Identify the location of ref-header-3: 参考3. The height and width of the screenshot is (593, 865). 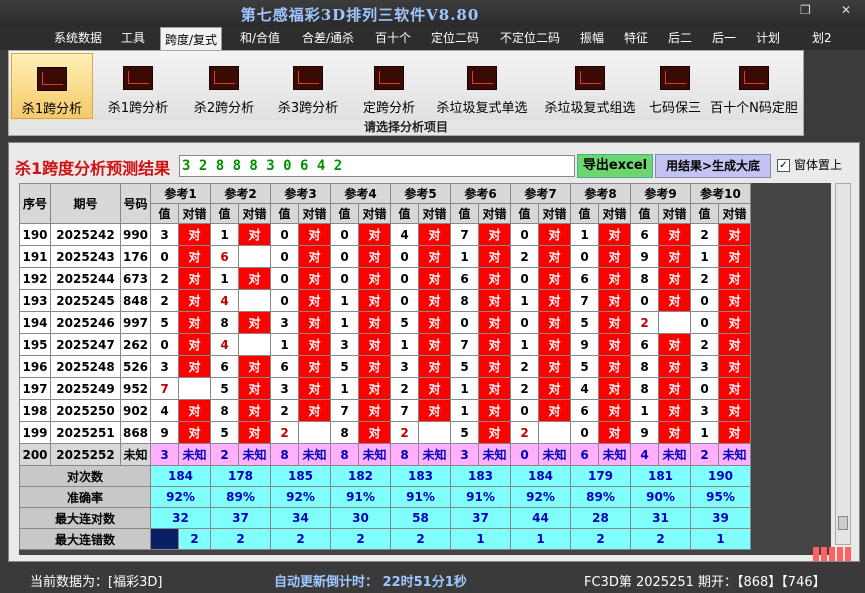
(300, 193).